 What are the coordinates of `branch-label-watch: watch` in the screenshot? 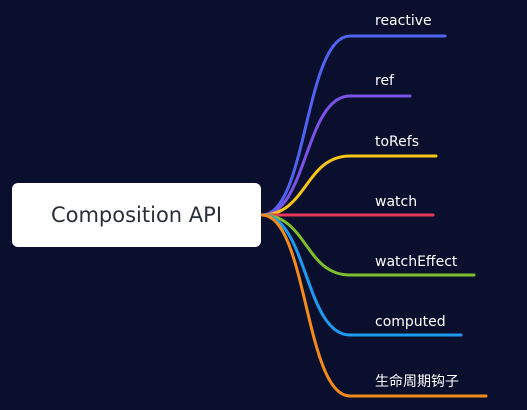 It's located at (396, 202).